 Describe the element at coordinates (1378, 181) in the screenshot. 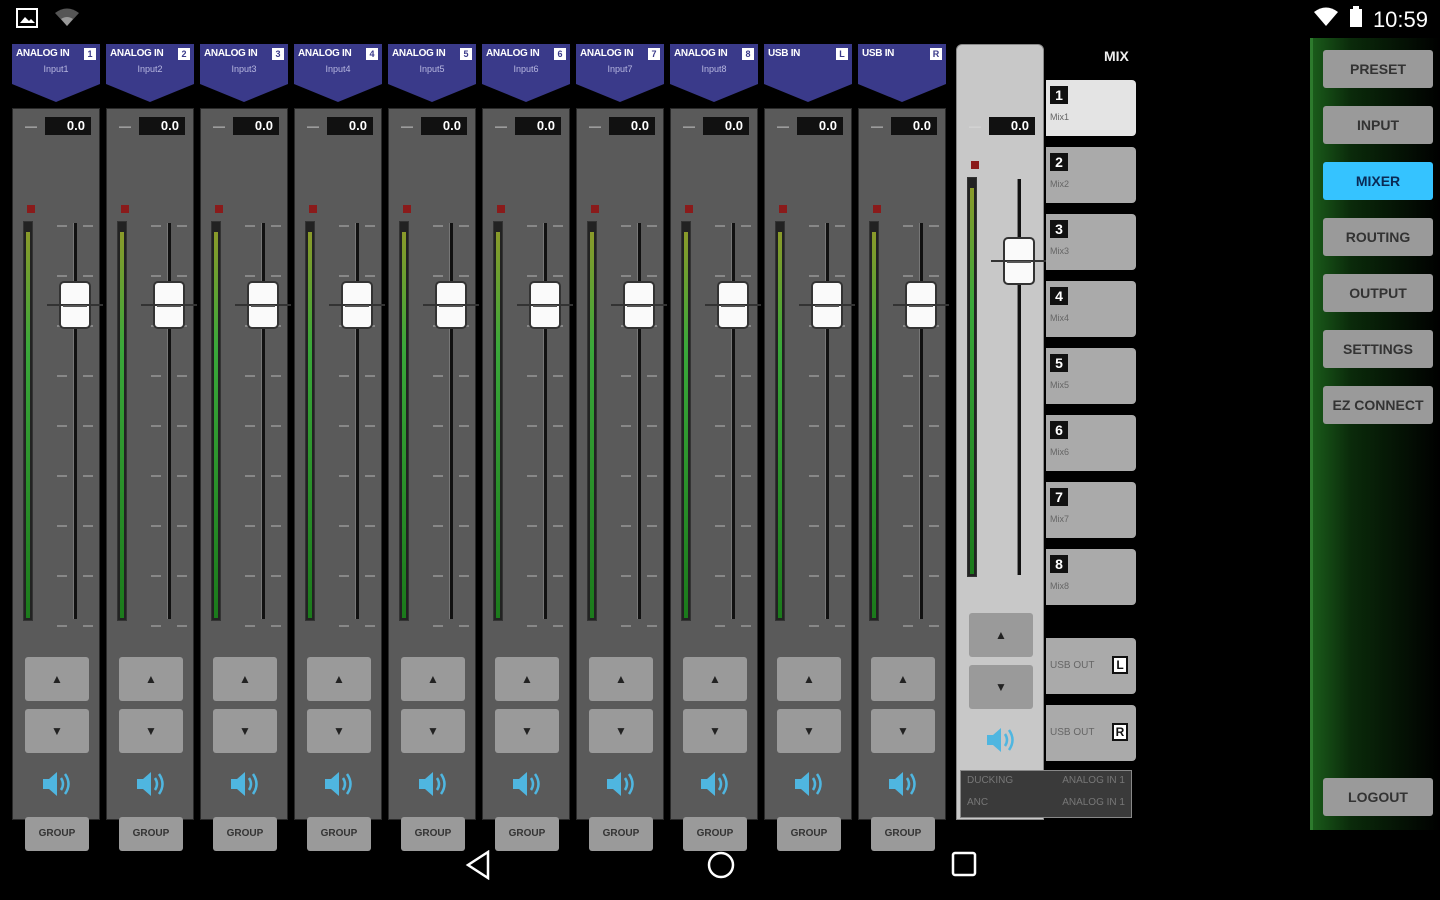

I see `nav-mixer-button: MIXER` at that location.